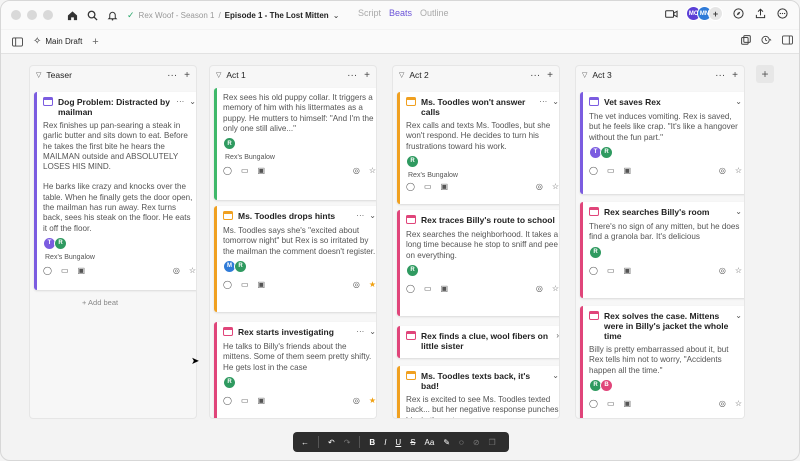 This screenshot has width=800, height=461. I want to click on back-arrow-icon: ←, so click(305, 442).